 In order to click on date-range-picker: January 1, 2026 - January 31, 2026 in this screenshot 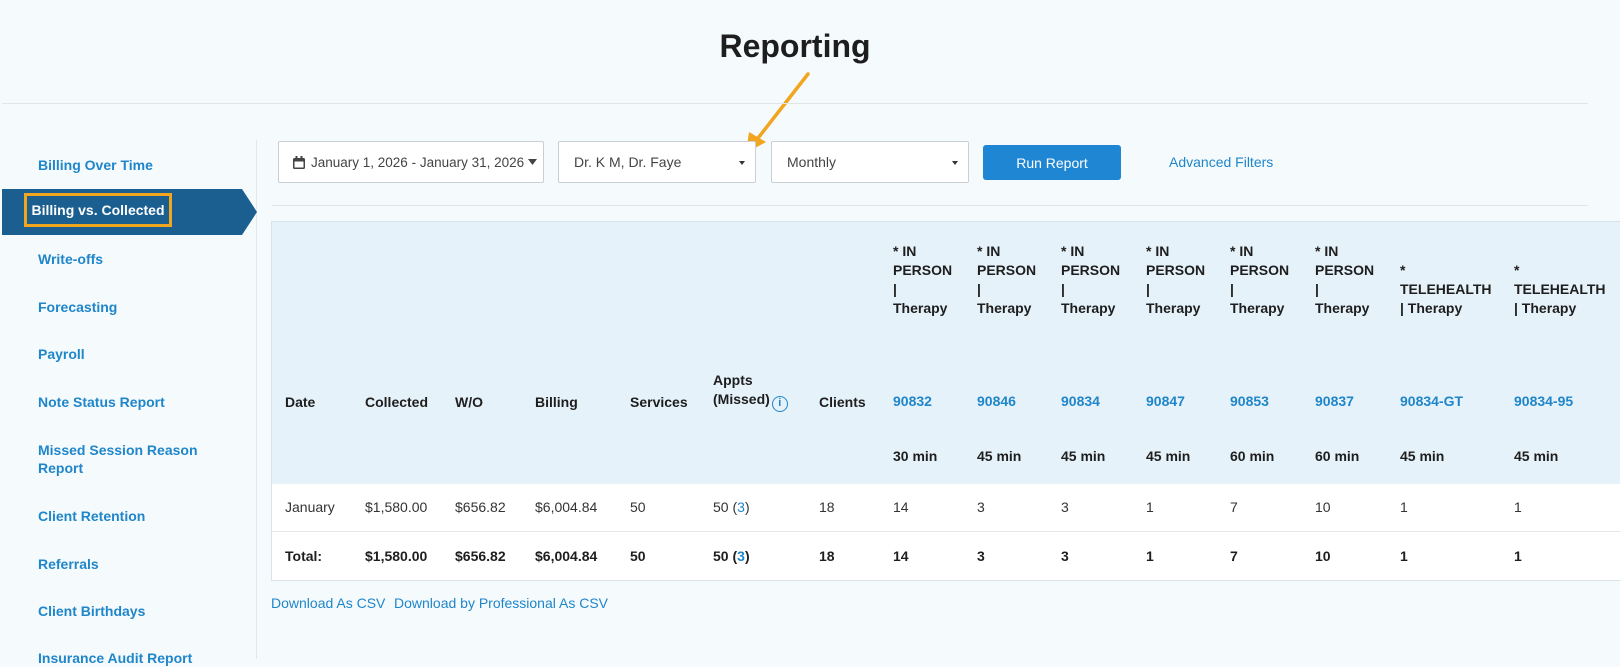, I will do `click(411, 162)`.